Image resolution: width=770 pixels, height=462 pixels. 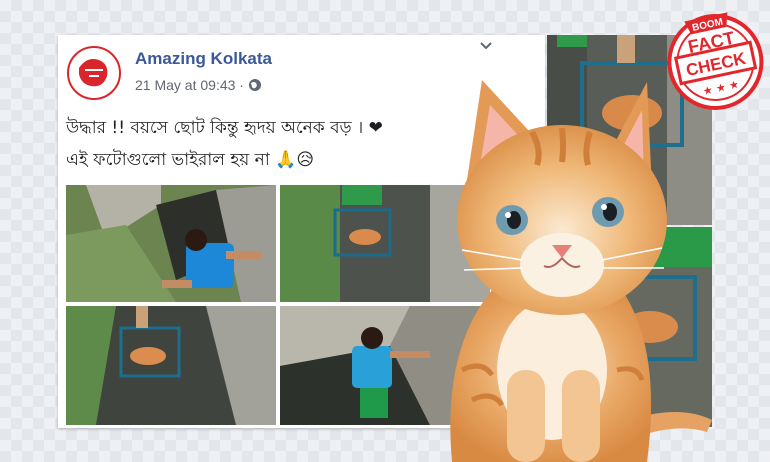 I want to click on more-options-button, so click(x=486, y=46).